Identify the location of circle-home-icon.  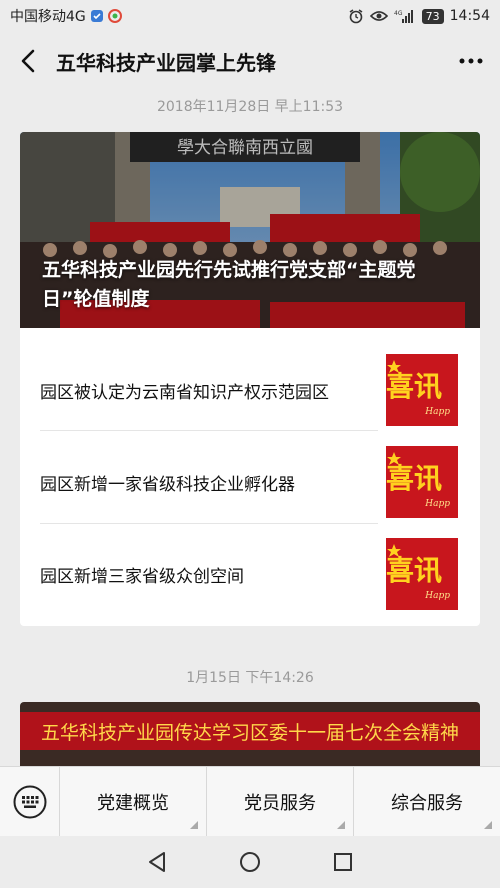
(249, 862).